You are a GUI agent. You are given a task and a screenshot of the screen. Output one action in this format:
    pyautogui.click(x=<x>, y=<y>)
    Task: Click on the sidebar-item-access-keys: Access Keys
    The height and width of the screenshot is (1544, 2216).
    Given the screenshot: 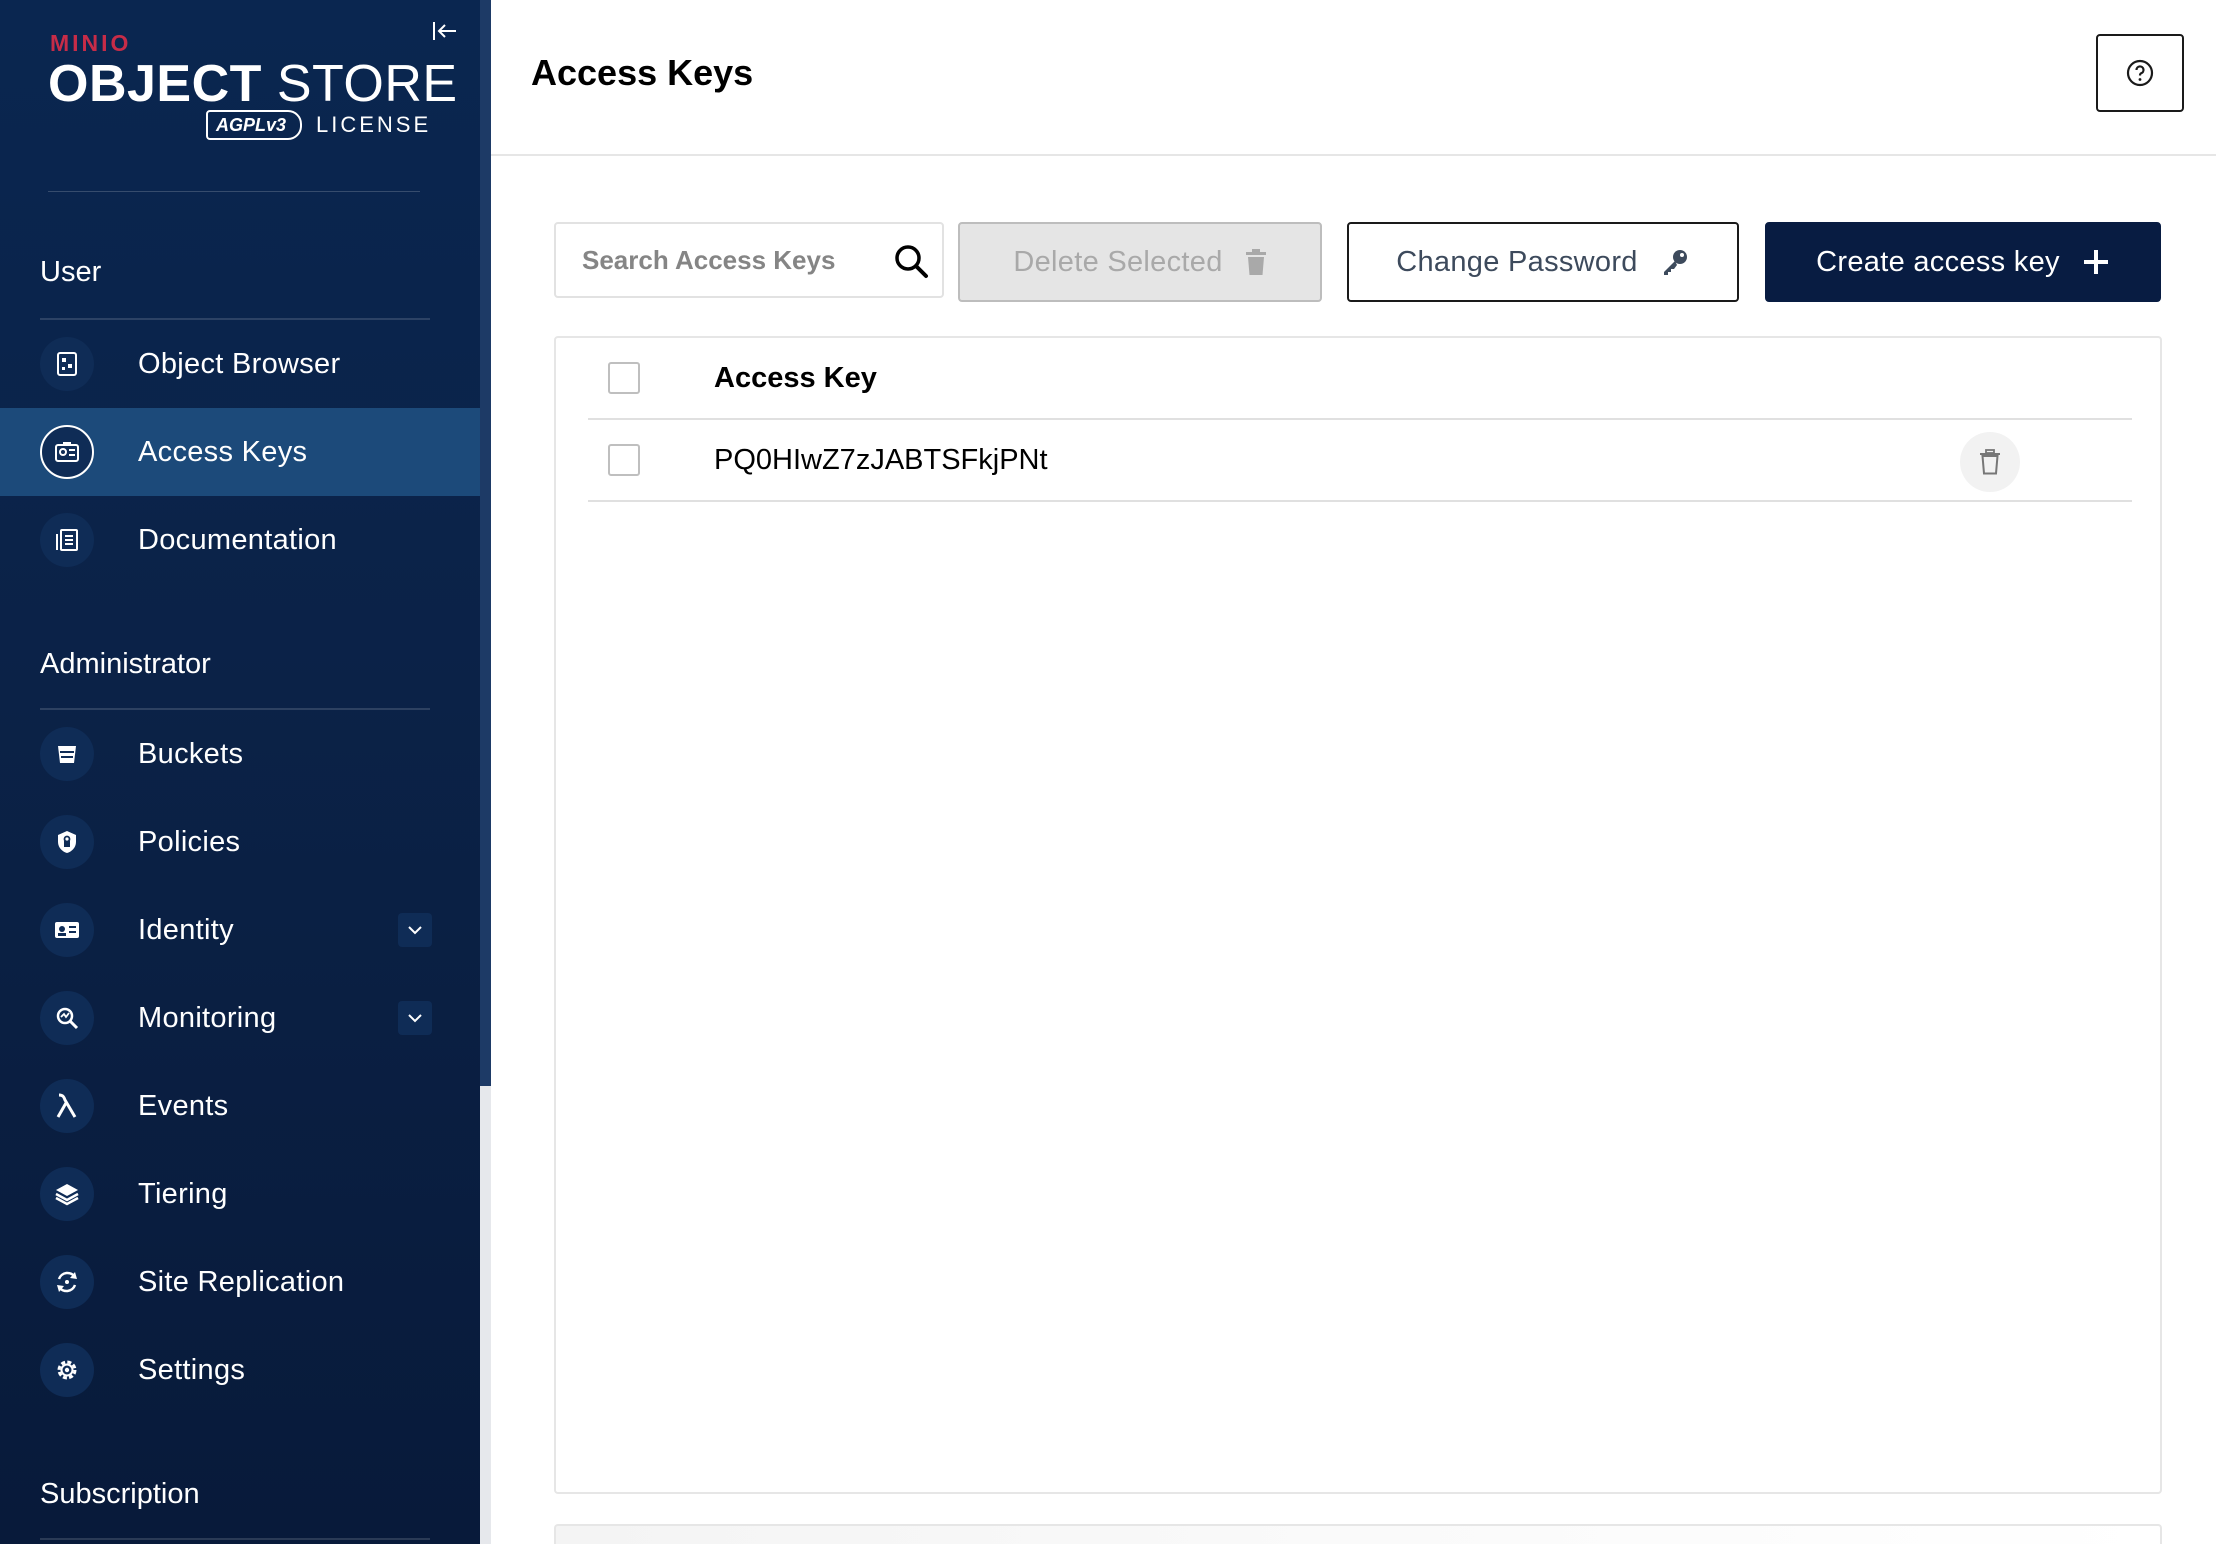 What is the action you would take?
    pyautogui.click(x=240, y=452)
    